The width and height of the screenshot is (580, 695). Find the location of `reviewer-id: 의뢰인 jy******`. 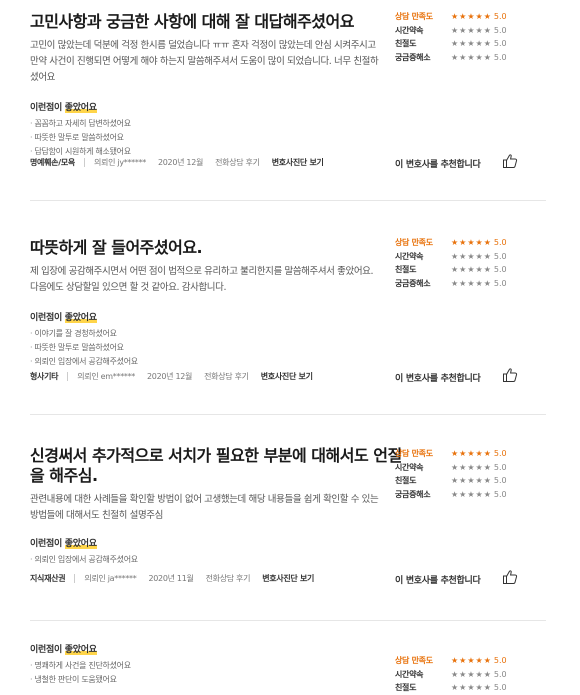

reviewer-id: 의뢰인 jy****** is located at coordinates (119, 162).